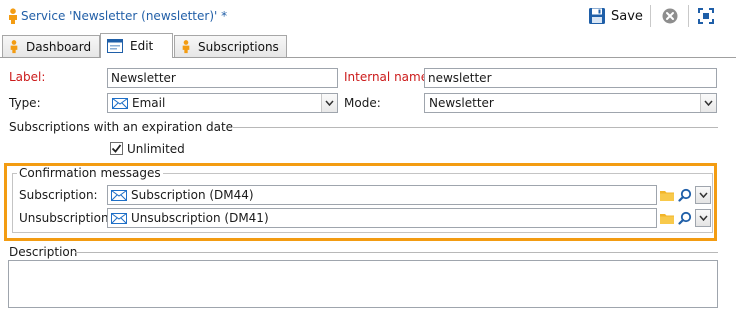 This screenshot has height=323, width=736. Describe the element at coordinates (706, 16) in the screenshot. I see `maximize-icon` at that location.